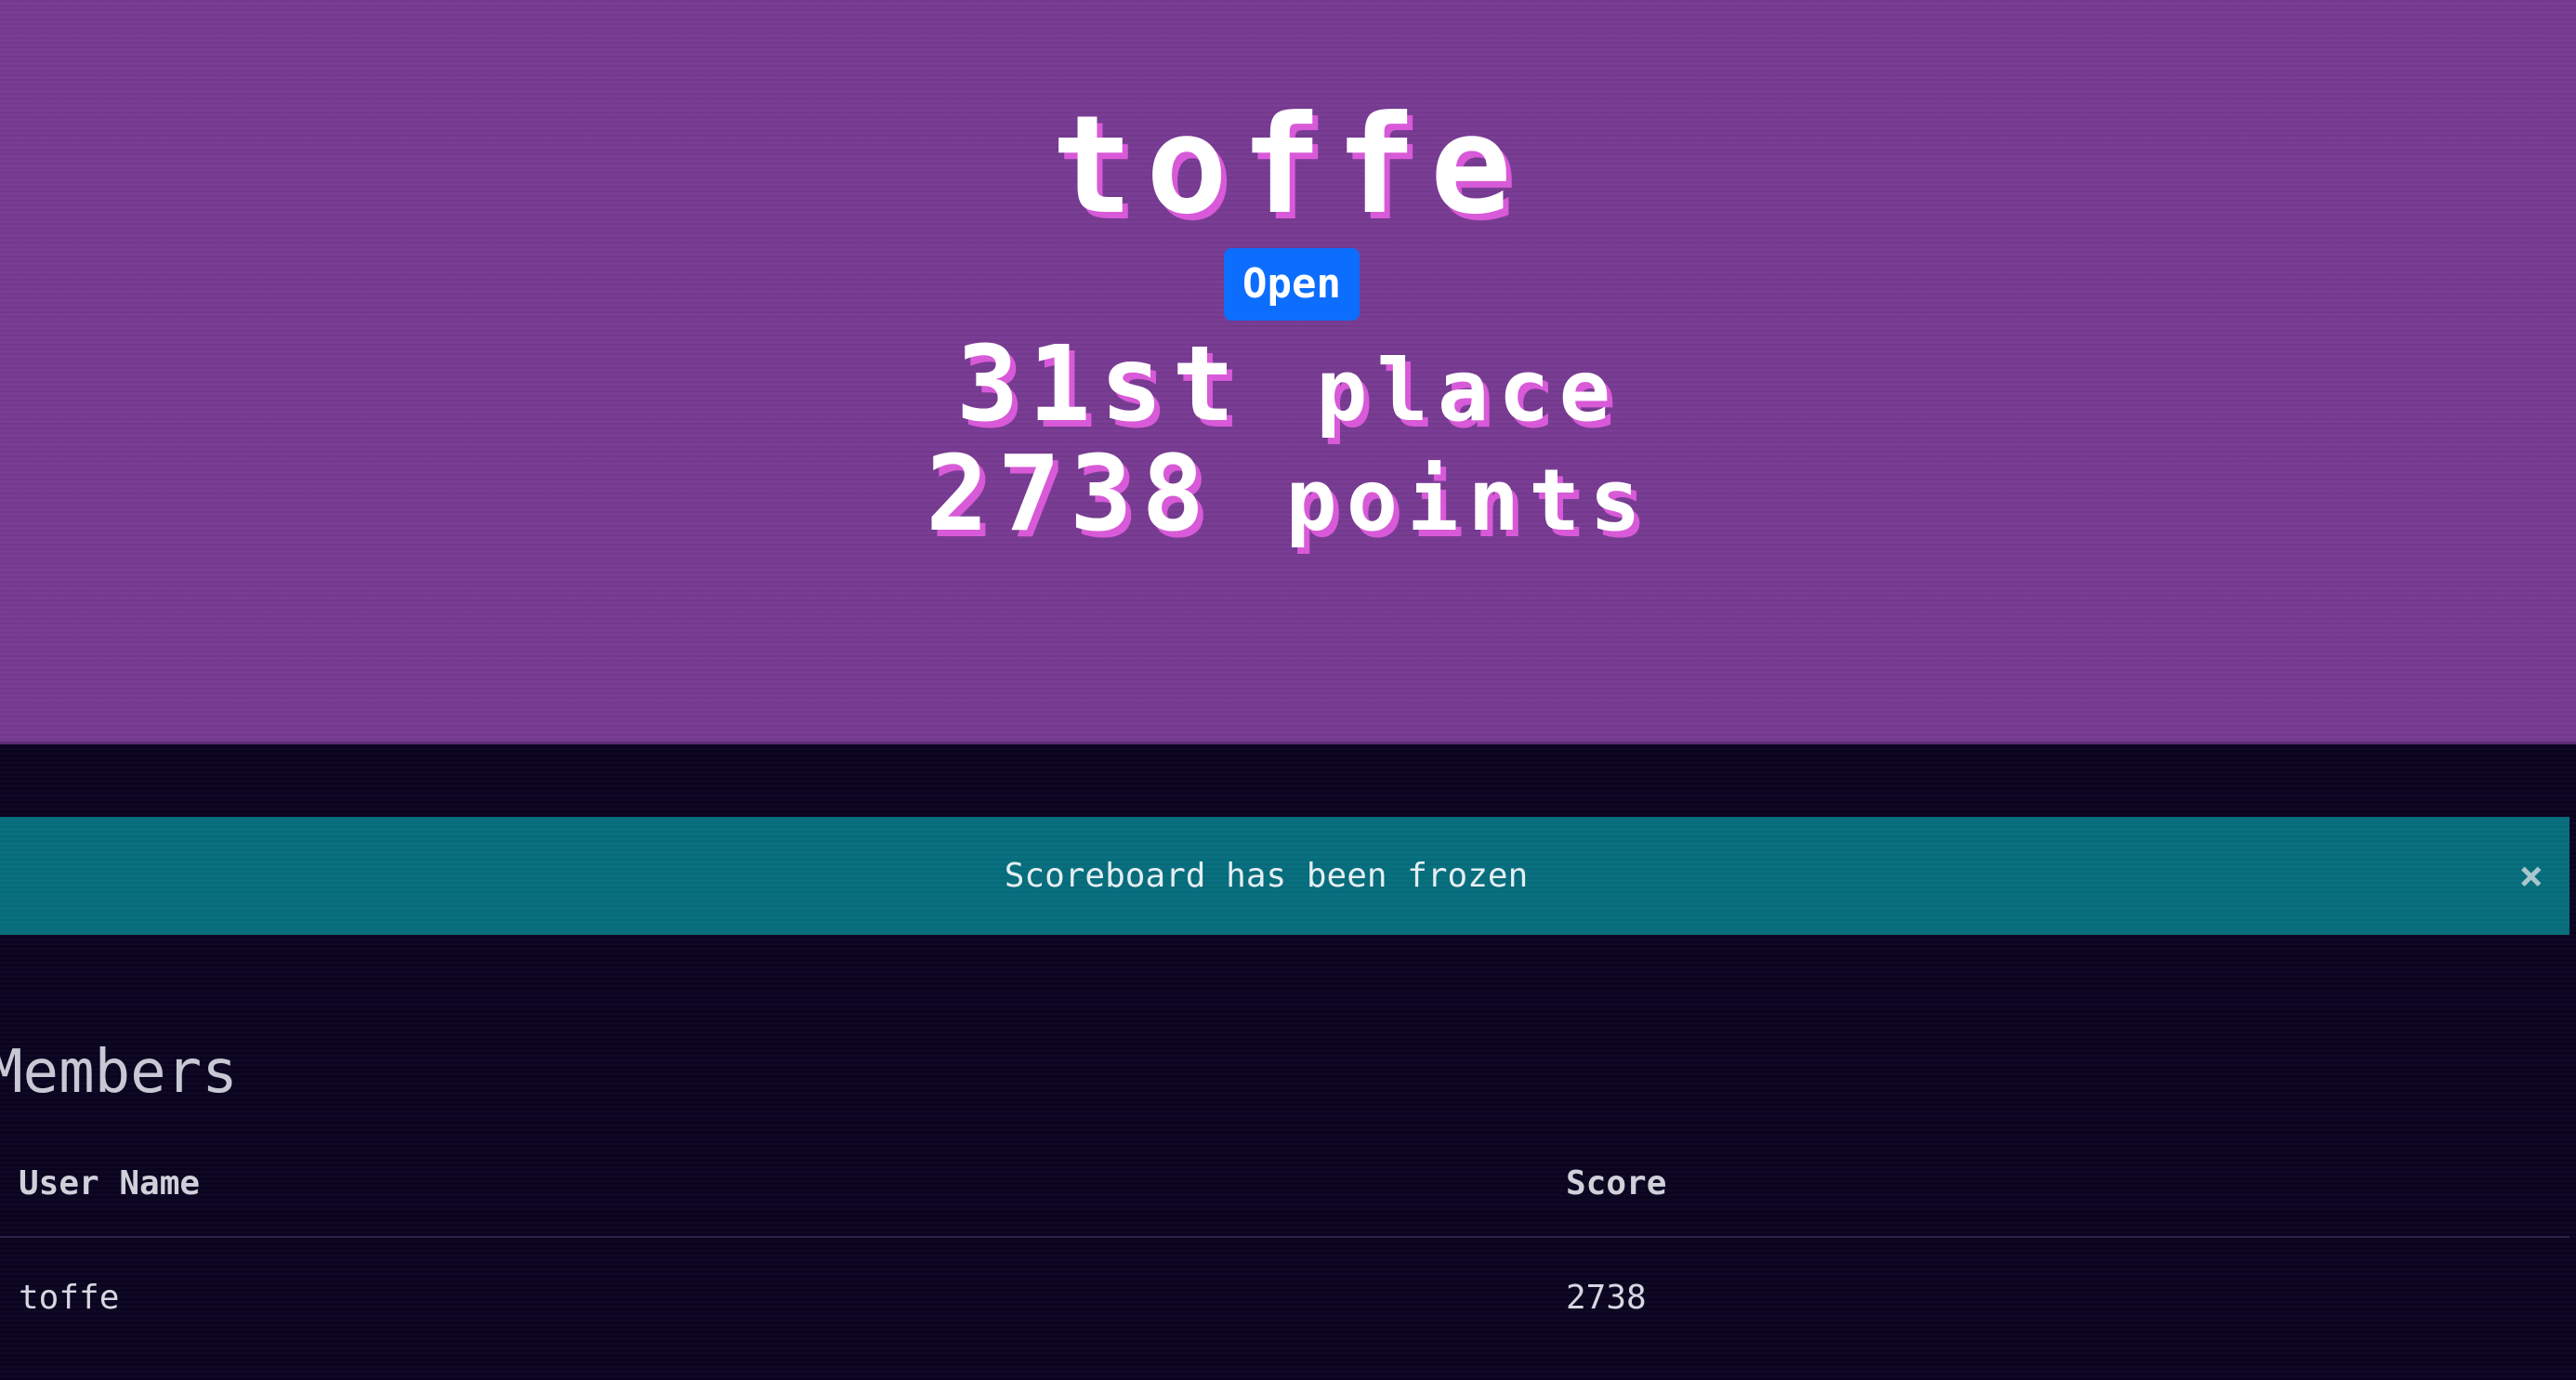 This screenshot has height=1380, width=2576. Describe the element at coordinates (1616, 1184) in the screenshot. I see `column-header-score: Score` at that location.